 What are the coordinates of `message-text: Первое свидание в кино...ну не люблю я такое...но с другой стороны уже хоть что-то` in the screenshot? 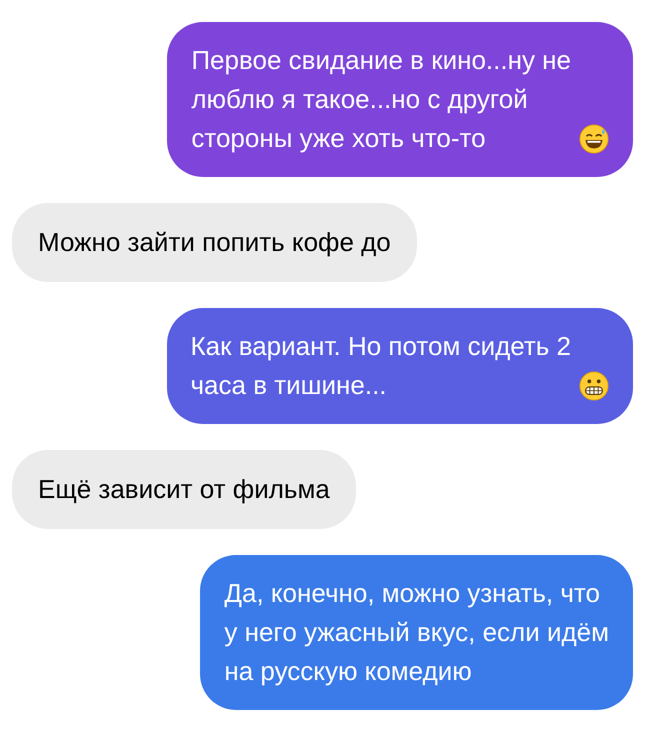 It's located at (381, 99).